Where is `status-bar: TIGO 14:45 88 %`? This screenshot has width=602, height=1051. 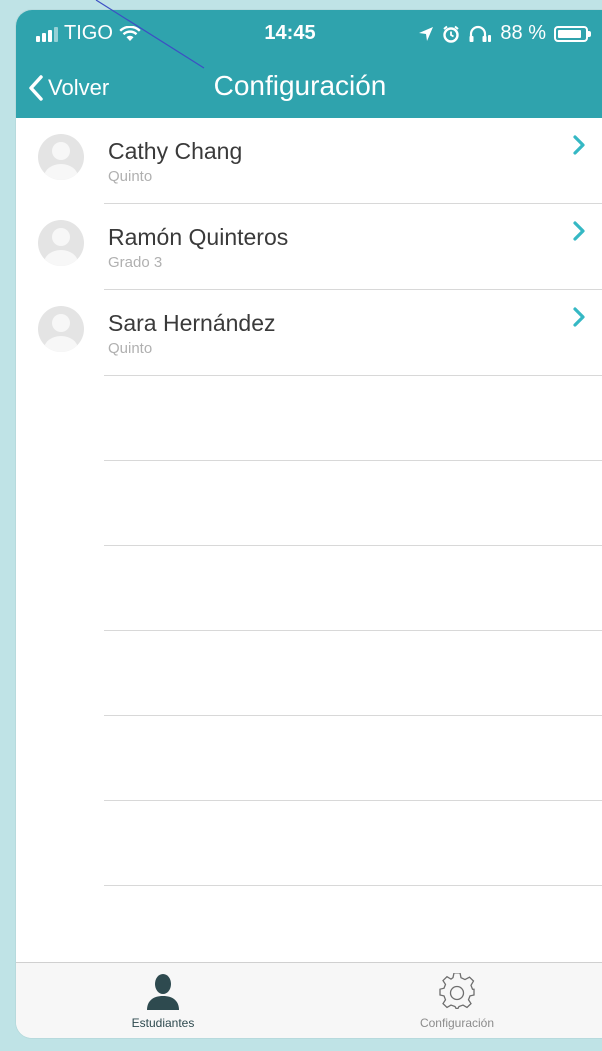 status-bar: TIGO 14:45 88 % is located at coordinates (309, 36).